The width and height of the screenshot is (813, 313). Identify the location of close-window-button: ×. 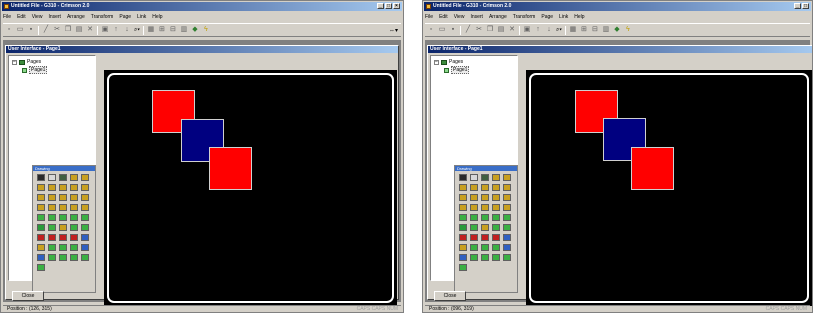
(396, 6).